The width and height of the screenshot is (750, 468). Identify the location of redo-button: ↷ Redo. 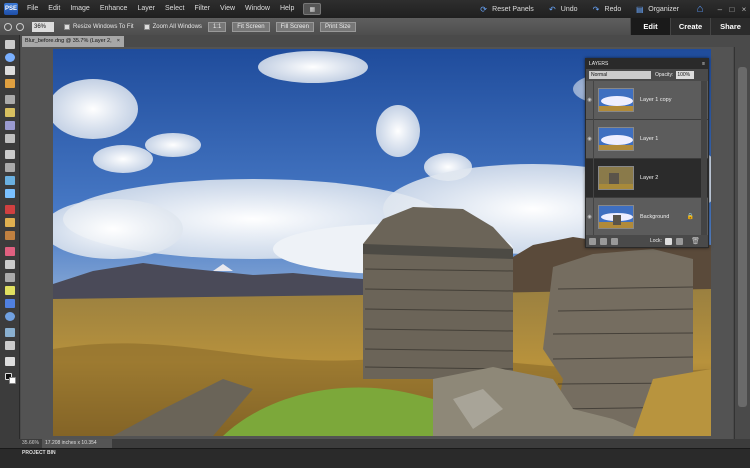
(607, 9).